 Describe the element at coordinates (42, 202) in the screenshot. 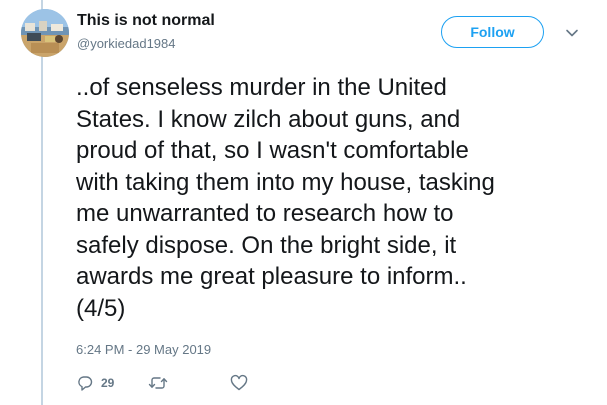

I see `thread-connector-line` at that location.